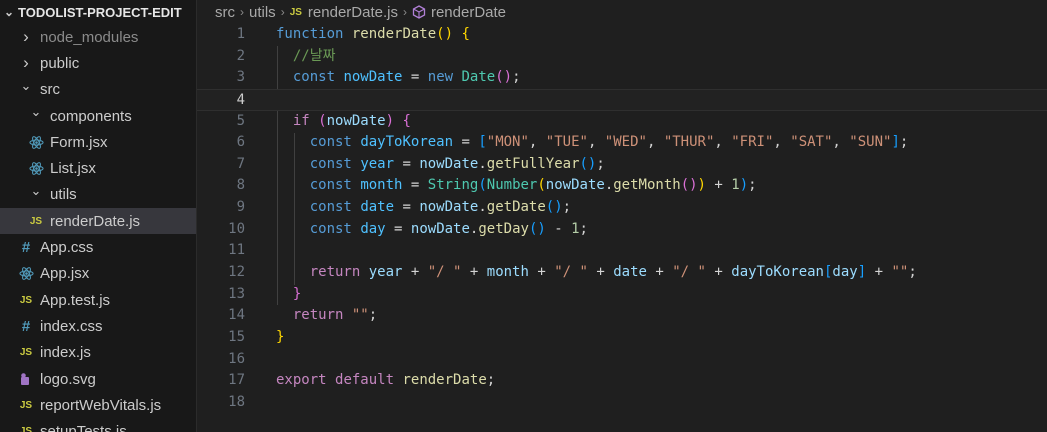  What do you see at coordinates (98, 353) in the screenshot?
I see `tree-file: JS index.js` at bounding box center [98, 353].